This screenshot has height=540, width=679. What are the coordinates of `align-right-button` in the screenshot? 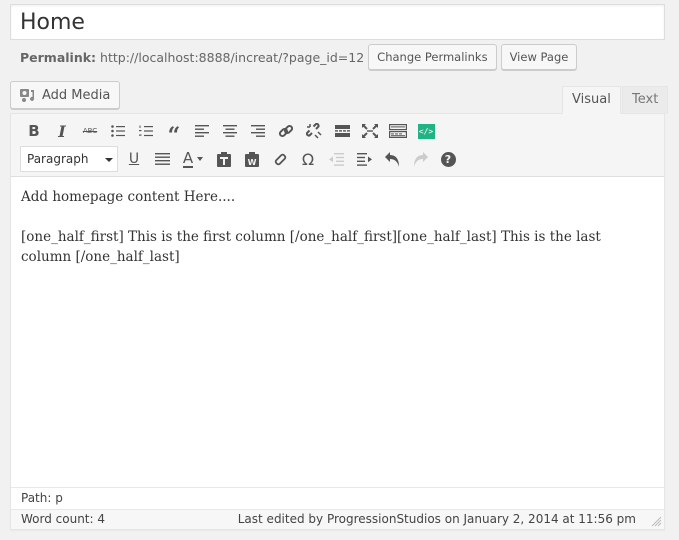 It's located at (258, 131).